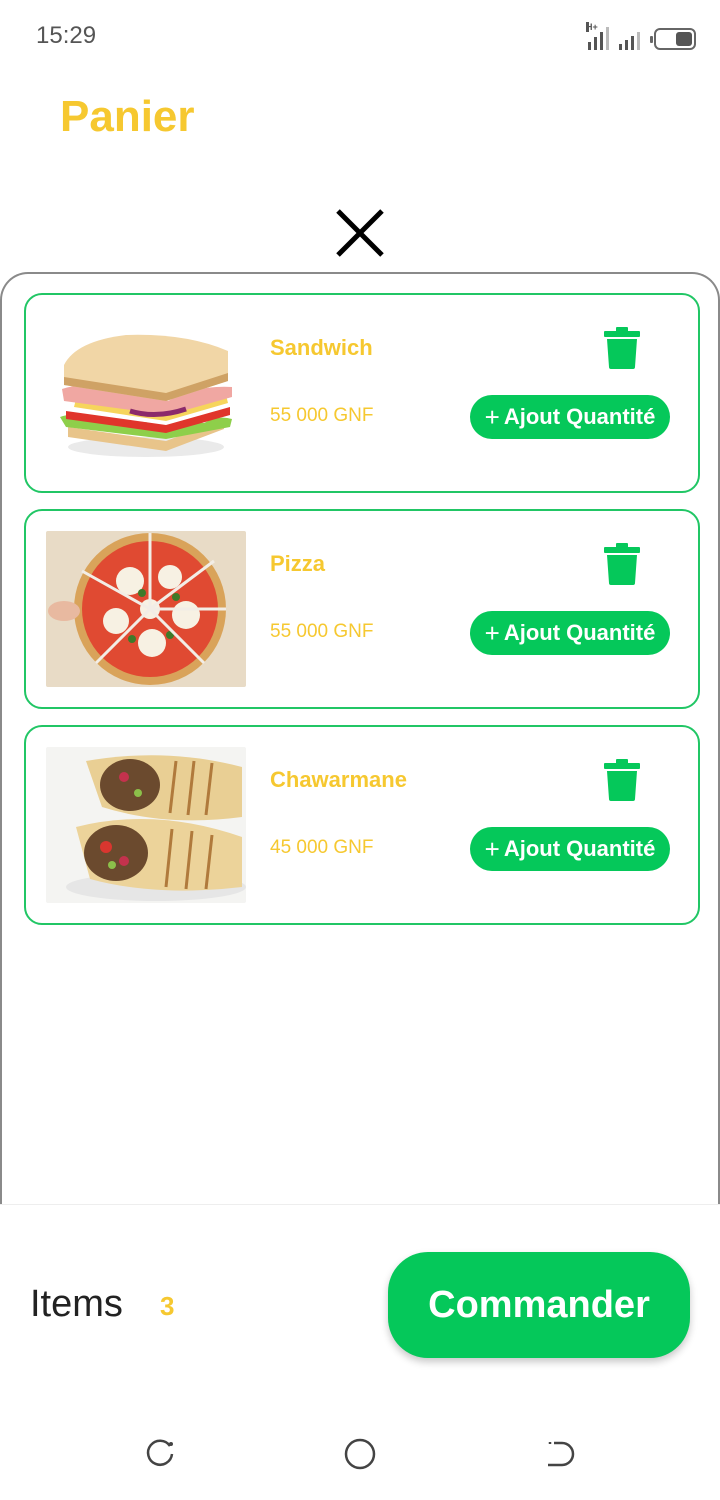 The height and width of the screenshot is (1500, 720). I want to click on item-name: Pizza, so click(298, 563).